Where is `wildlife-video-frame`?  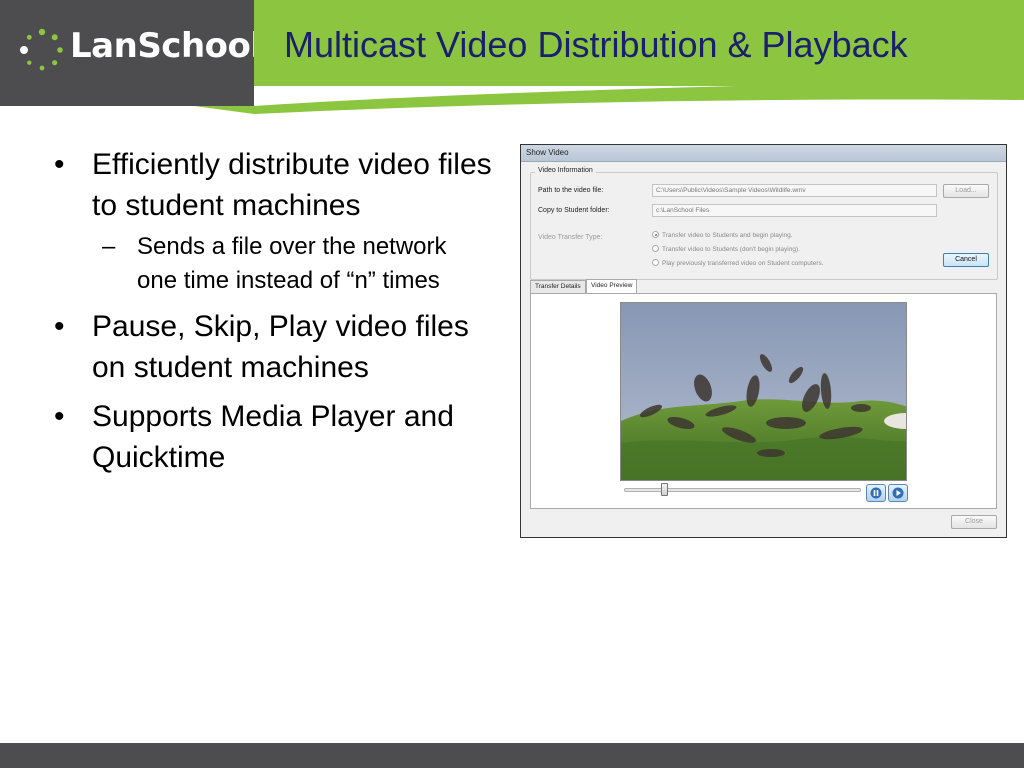
wildlife-video-frame is located at coordinates (763, 391).